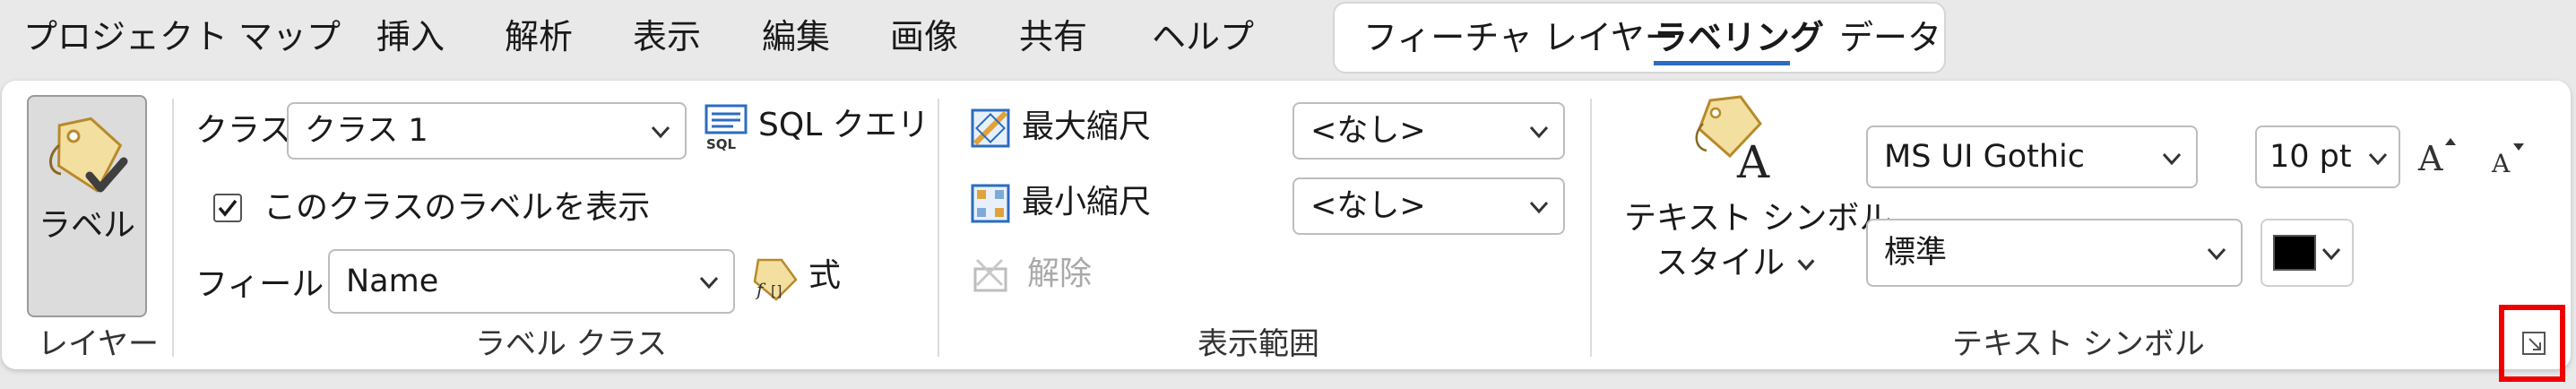  Describe the element at coordinates (721, 143) in the screenshot. I see `svg-text: SQL` at that location.